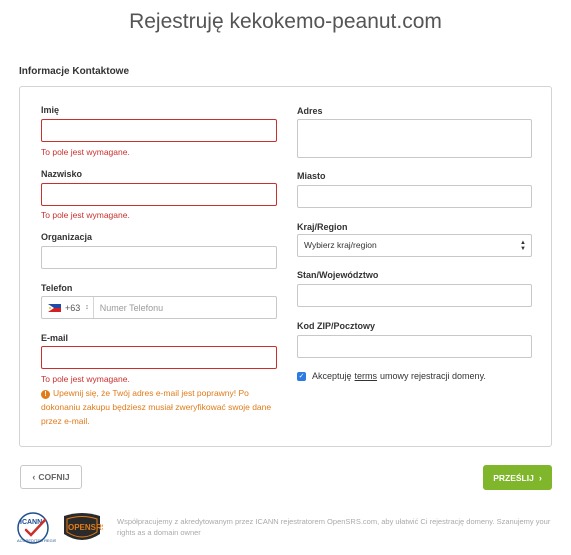 Image resolution: width=571 pixels, height=555 pixels. I want to click on country-select-value: Wybierz kraj/region, so click(340, 245).